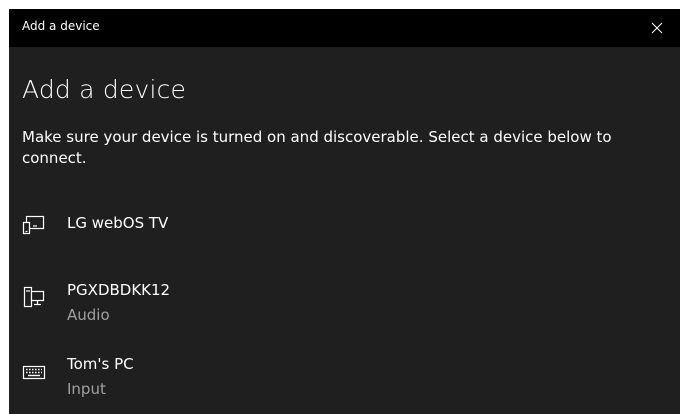 This screenshot has height=414, width=689. I want to click on device-type: Audio, so click(88, 315).